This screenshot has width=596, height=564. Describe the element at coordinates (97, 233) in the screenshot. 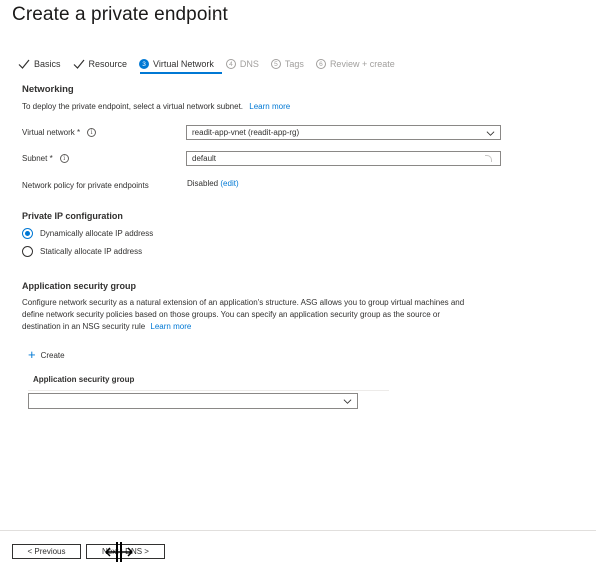

I see `dynamic-ip-label: Dynamically allocate IP address` at that location.